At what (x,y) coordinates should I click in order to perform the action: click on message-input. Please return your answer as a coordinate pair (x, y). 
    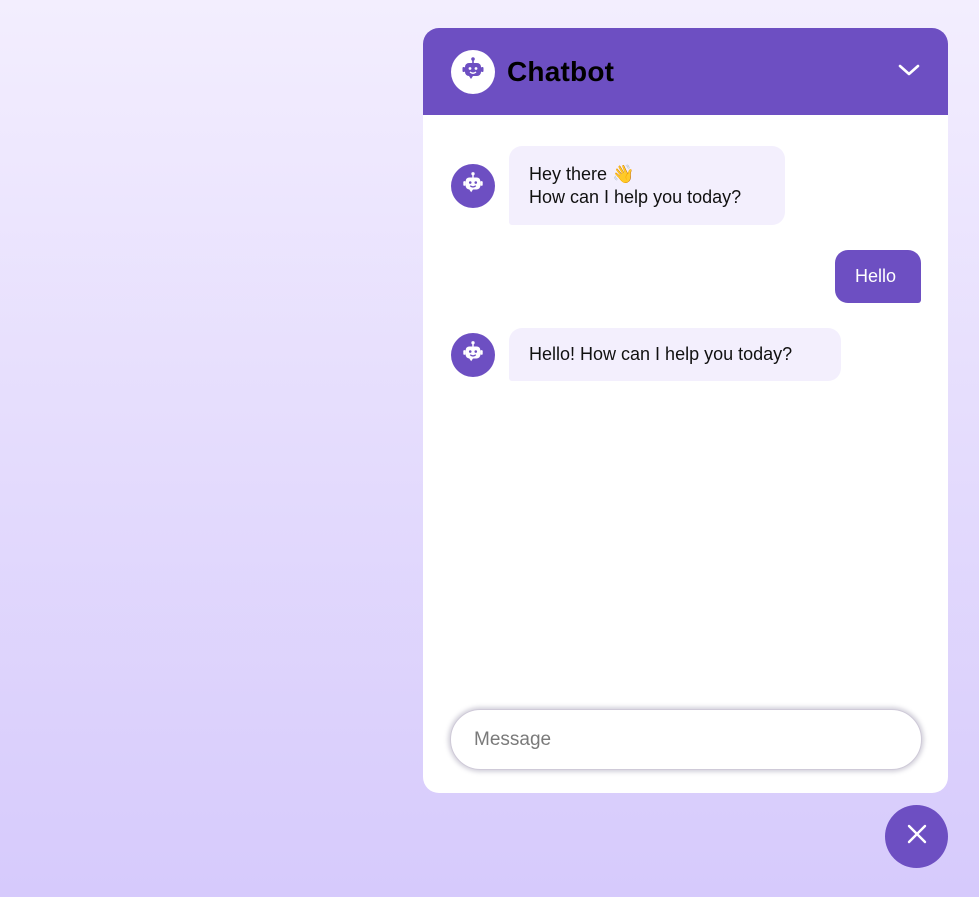
    Looking at the image, I should click on (686, 739).